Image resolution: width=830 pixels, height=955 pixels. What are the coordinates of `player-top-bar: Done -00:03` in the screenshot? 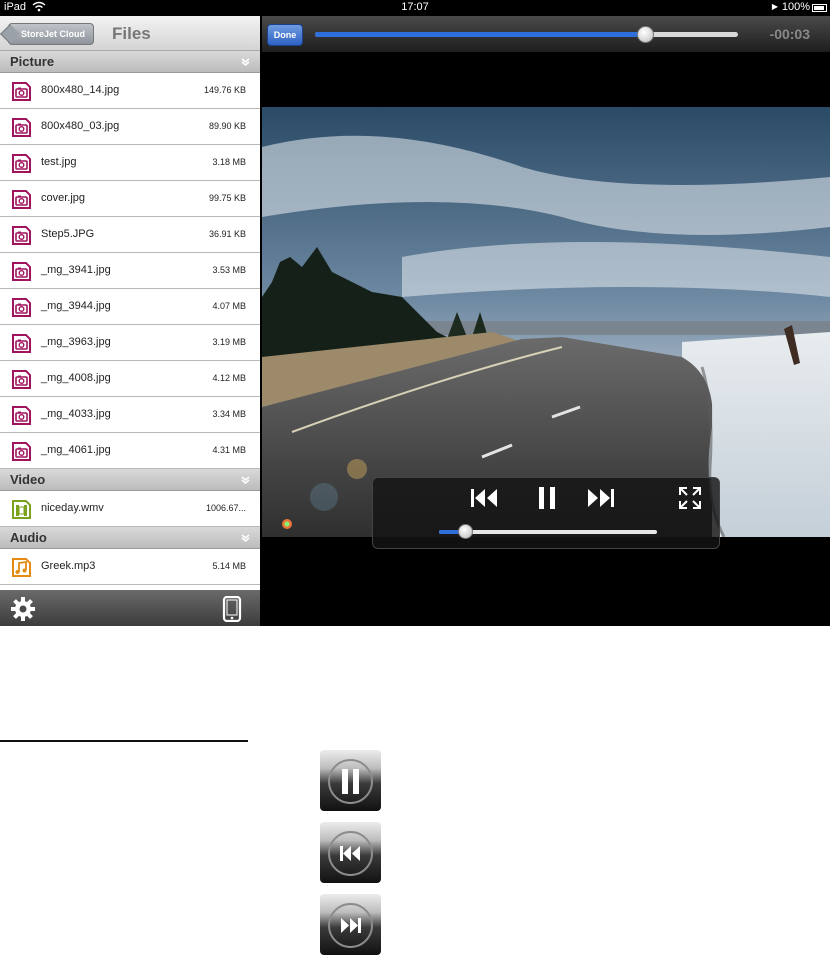 It's located at (546, 34).